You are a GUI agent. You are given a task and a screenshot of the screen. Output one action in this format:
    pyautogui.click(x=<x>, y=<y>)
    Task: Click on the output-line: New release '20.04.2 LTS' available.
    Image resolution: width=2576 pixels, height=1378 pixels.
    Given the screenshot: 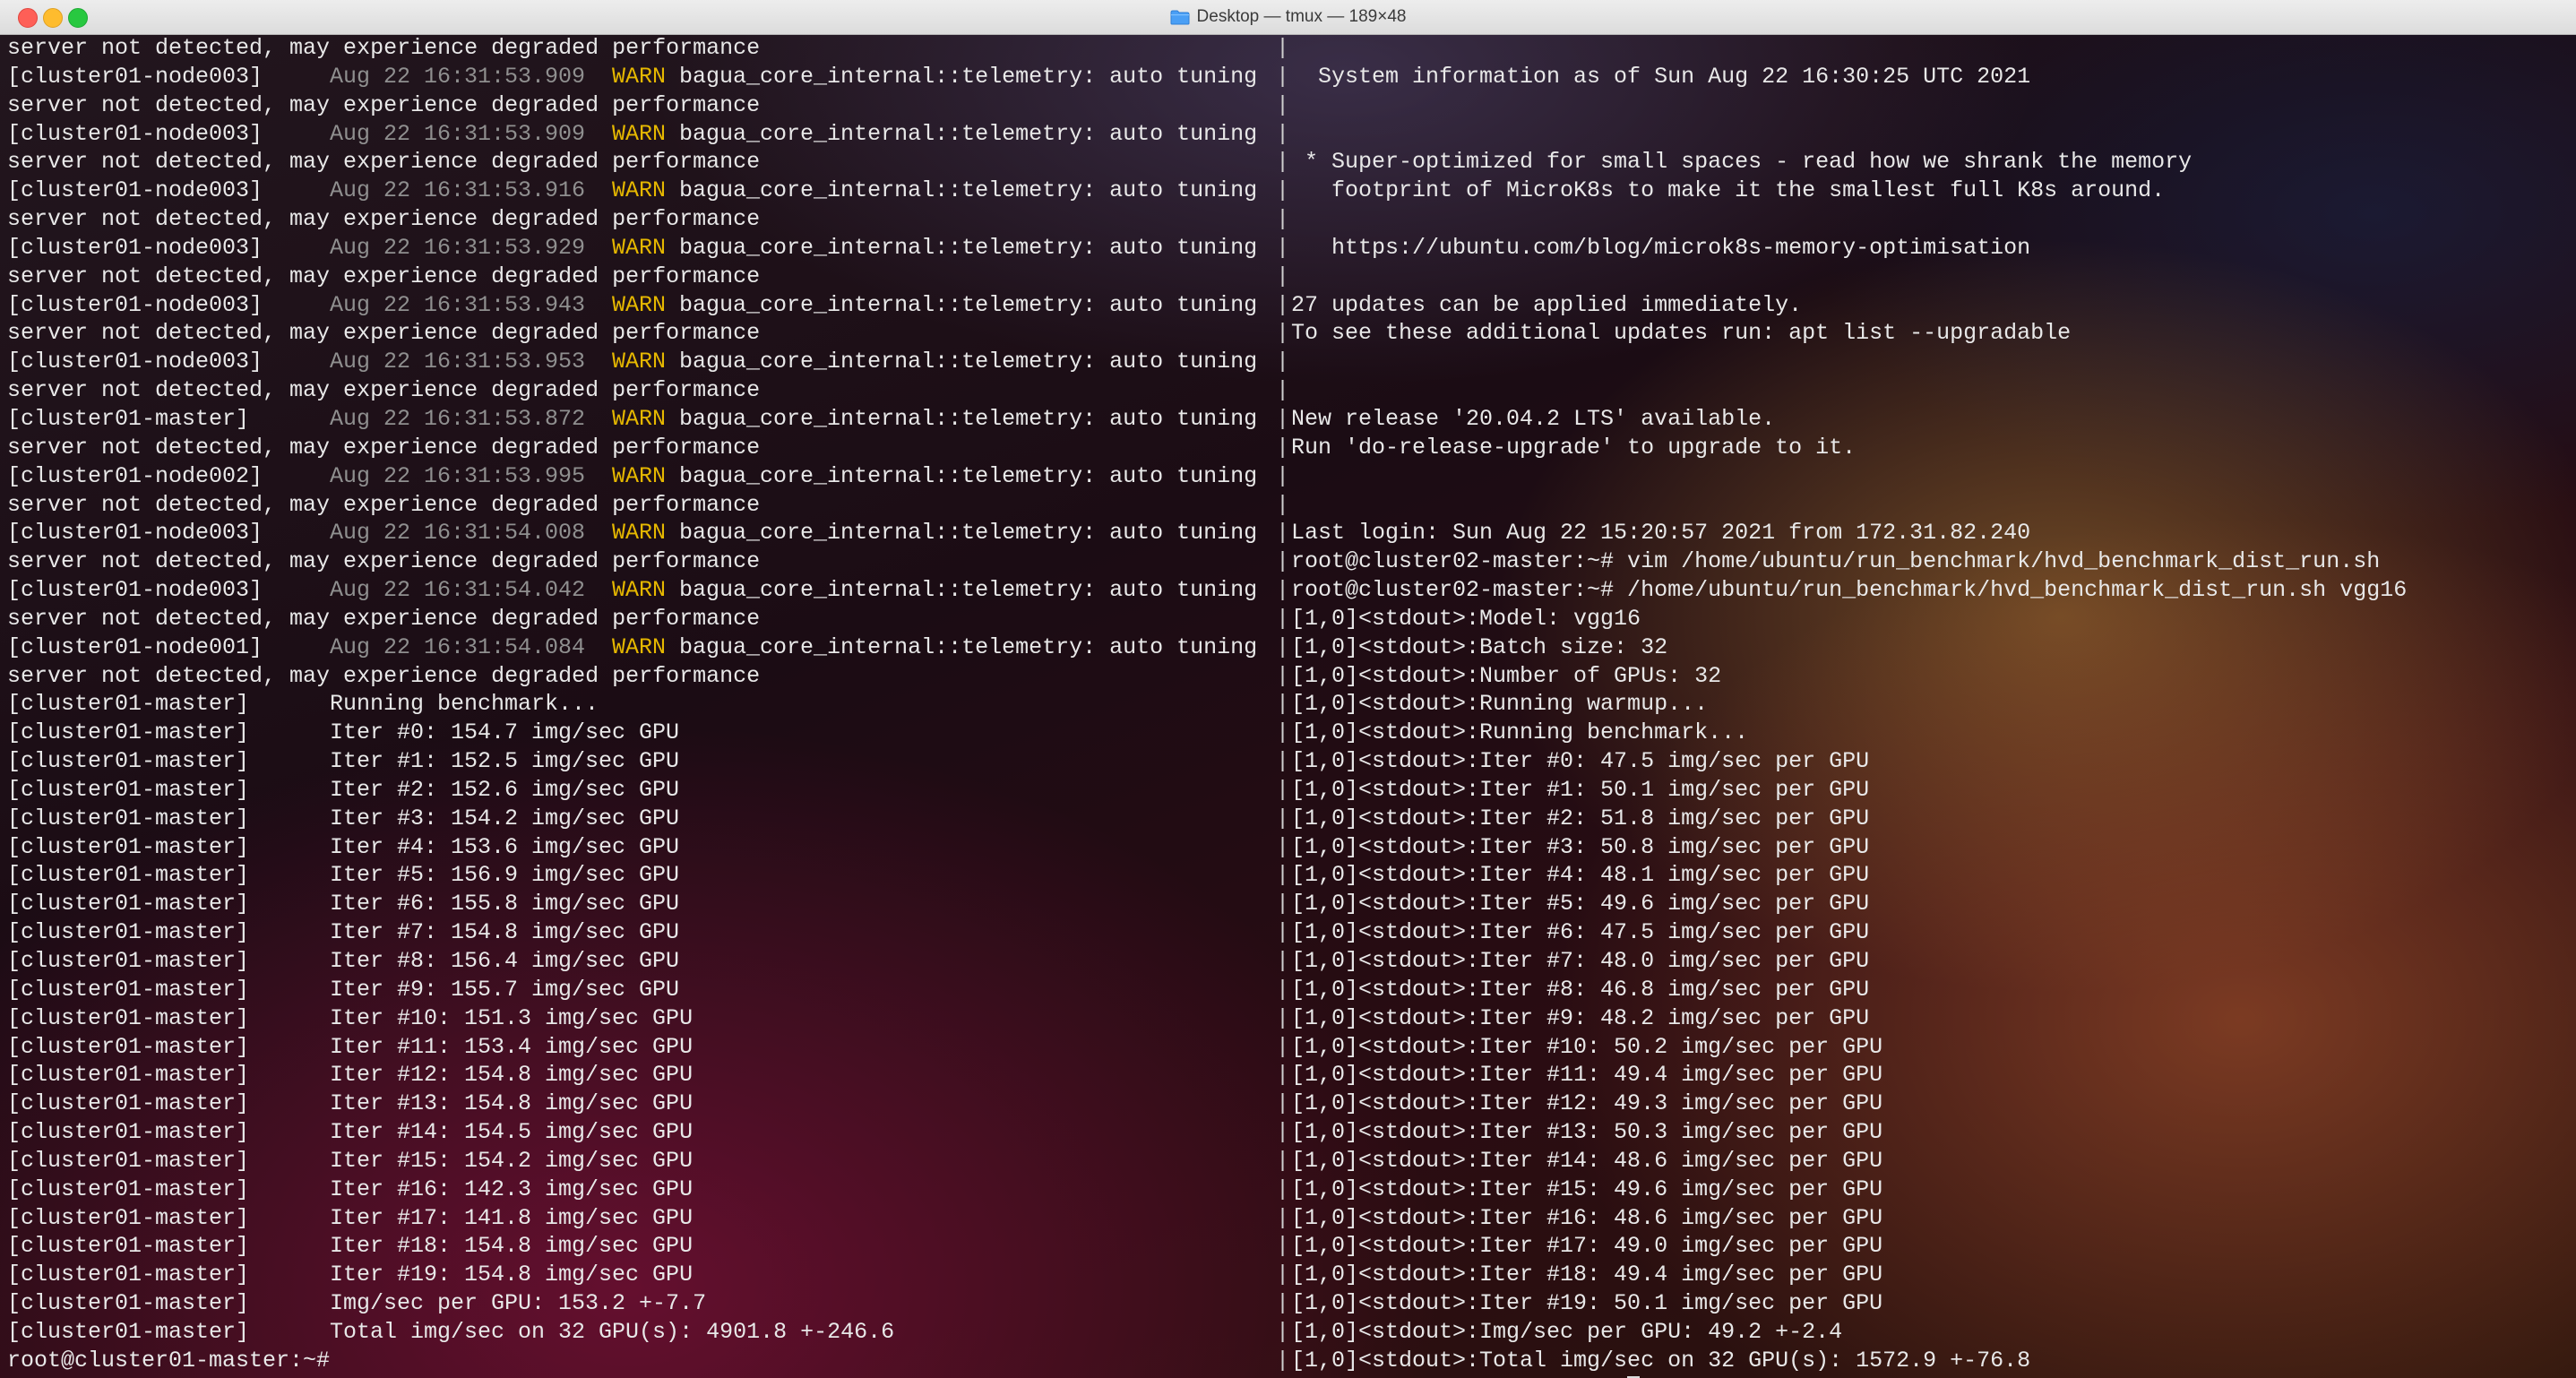 What is the action you would take?
    pyautogui.click(x=1931, y=419)
    